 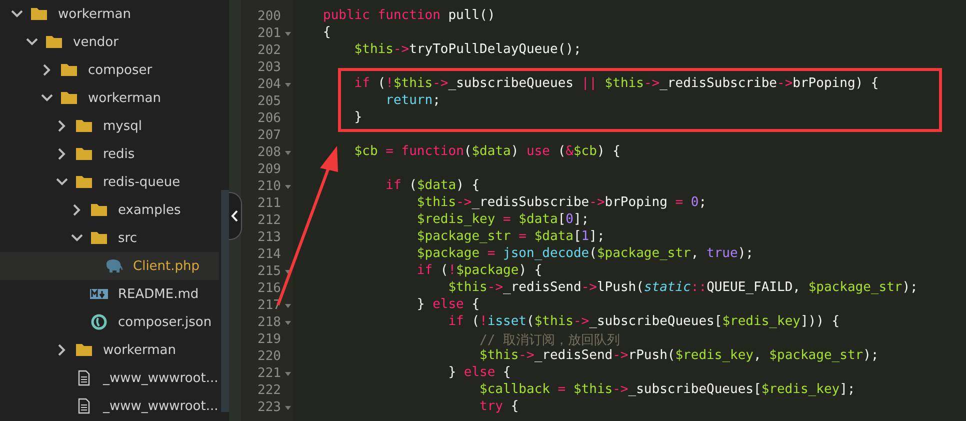 I want to click on chevron-left-icon, so click(x=235, y=216).